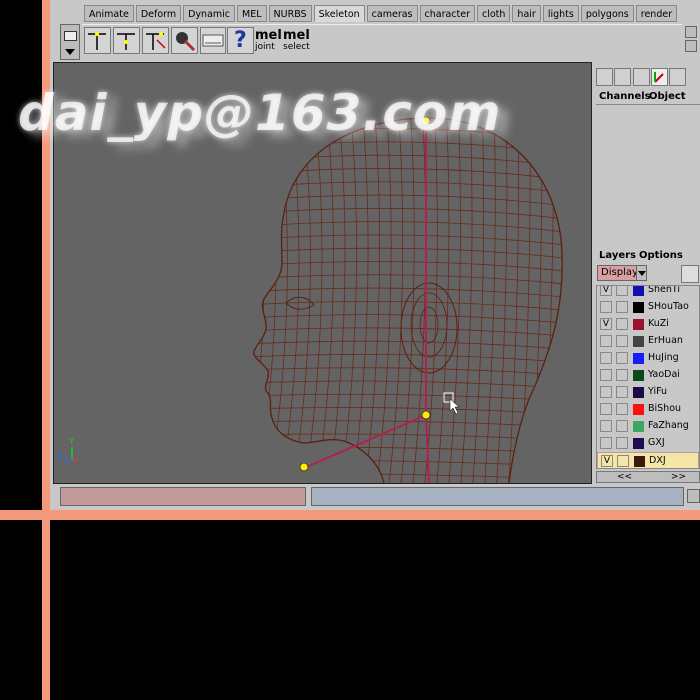  What do you see at coordinates (648, 392) in the screenshot?
I see `layer-row: YiFu` at bounding box center [648, 392].